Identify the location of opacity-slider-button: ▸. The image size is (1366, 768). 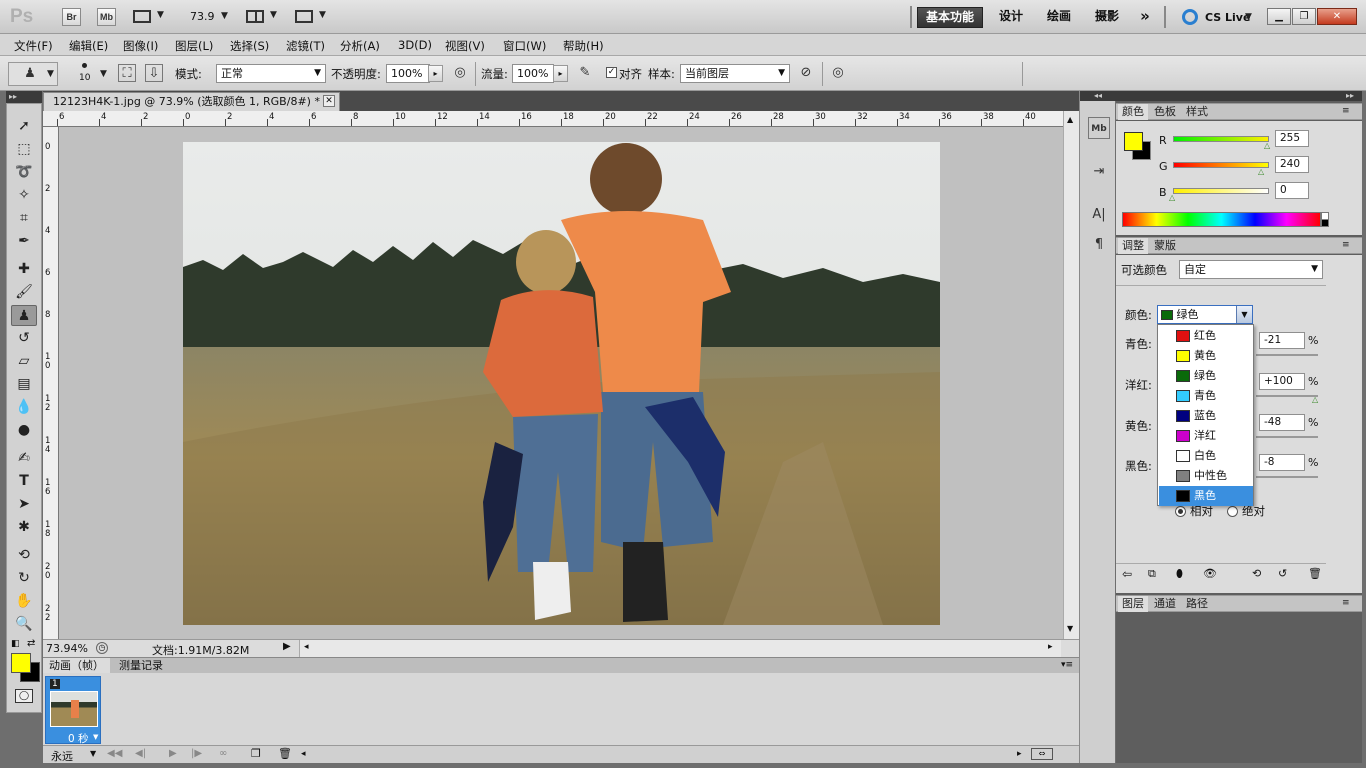
(435, 73).